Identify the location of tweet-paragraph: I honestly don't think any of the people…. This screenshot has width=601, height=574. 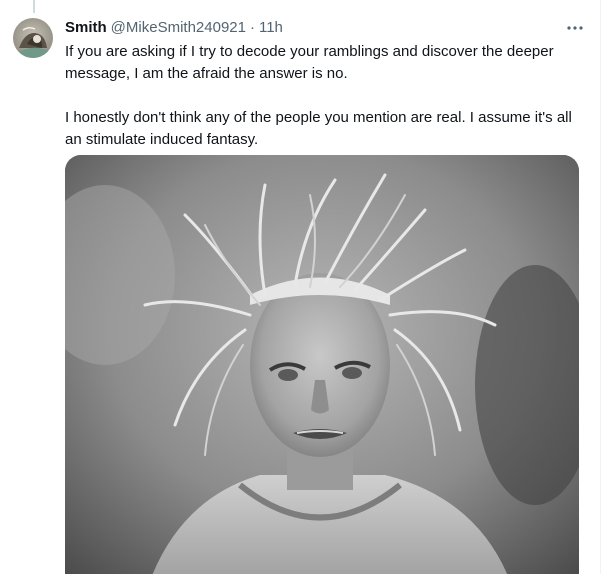
(318, 128).